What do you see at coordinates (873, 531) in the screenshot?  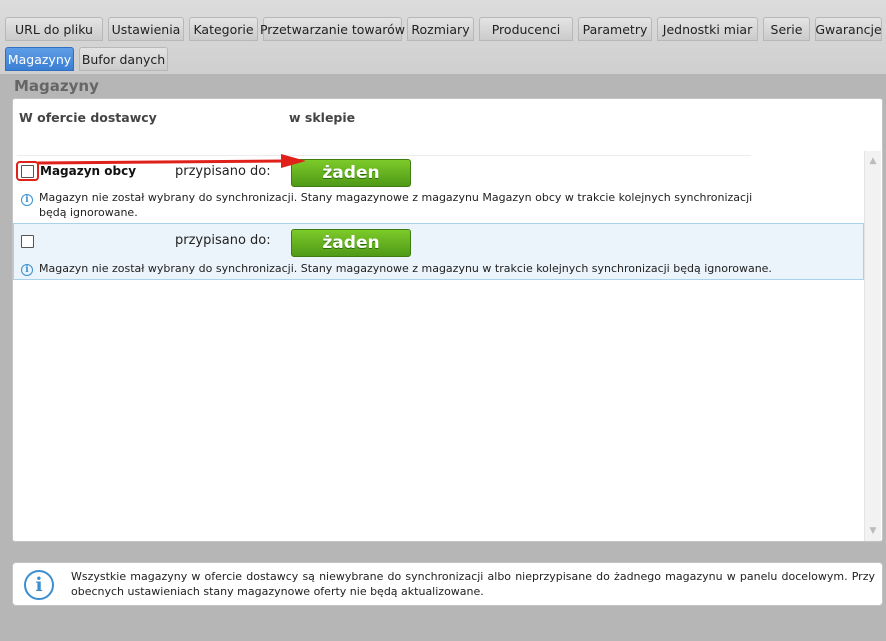 I see `scroll-down-icon: ▼` at bounding box center [873, 531].